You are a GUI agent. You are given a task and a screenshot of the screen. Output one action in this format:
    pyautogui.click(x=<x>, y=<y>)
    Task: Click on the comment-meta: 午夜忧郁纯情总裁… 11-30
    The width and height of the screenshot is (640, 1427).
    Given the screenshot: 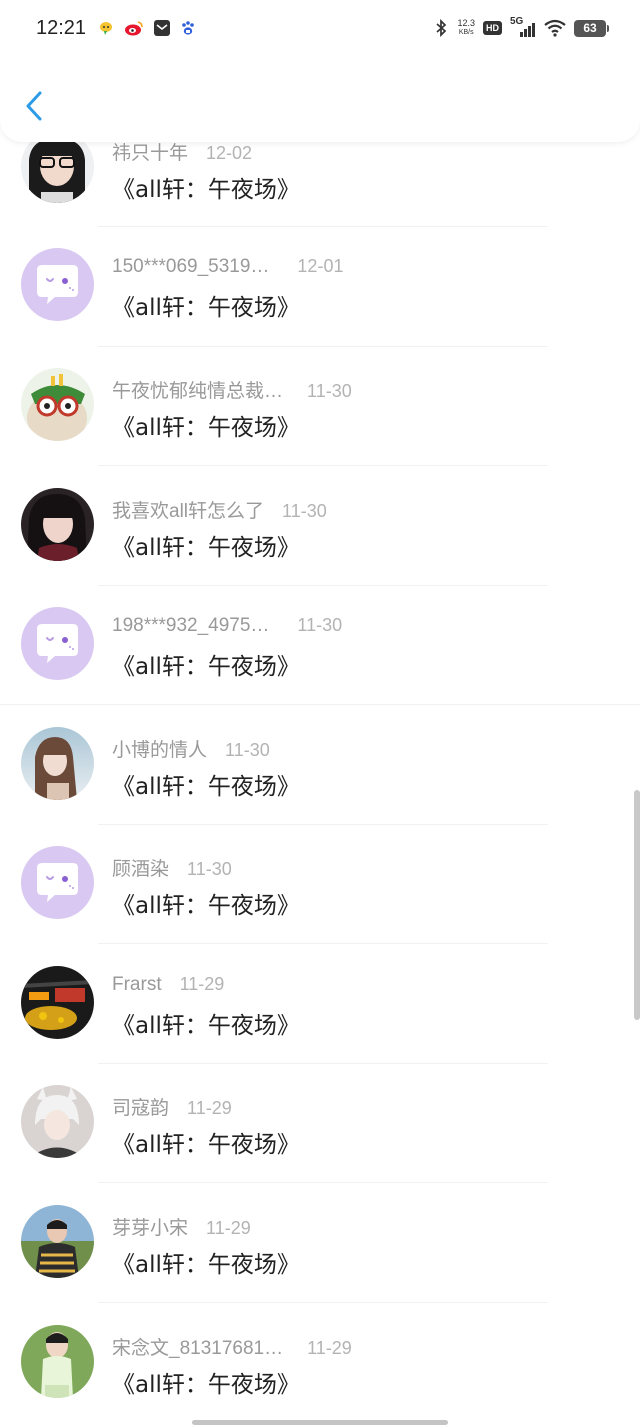 What is the action you would take?
    pyautogui.click(x=232, y=389)
    